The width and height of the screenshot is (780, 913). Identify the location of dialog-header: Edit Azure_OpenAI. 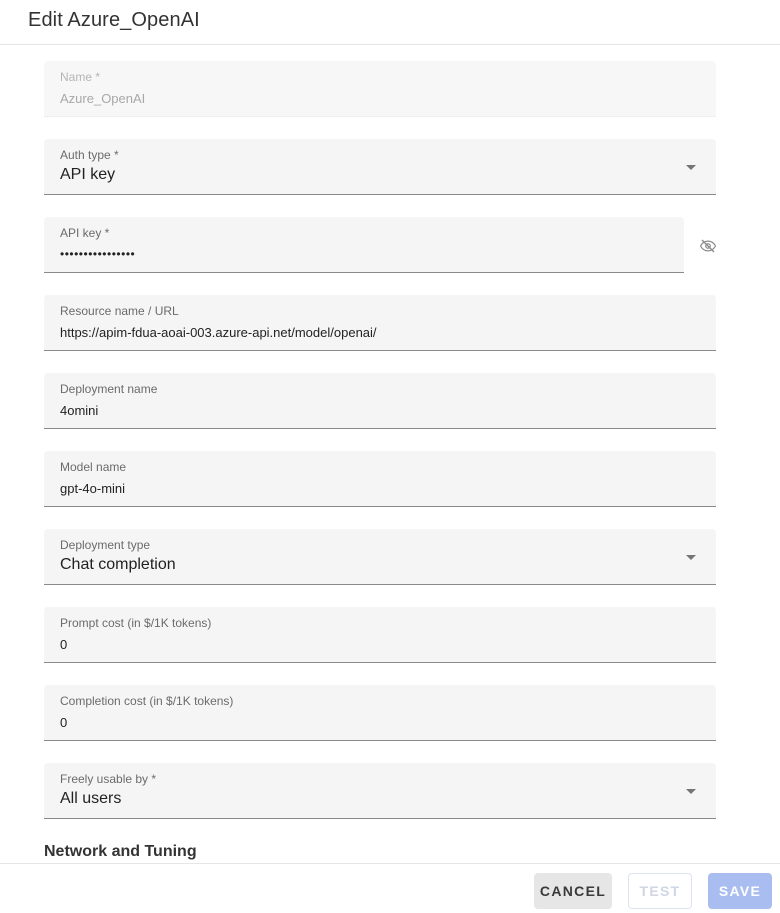
(390, 22).